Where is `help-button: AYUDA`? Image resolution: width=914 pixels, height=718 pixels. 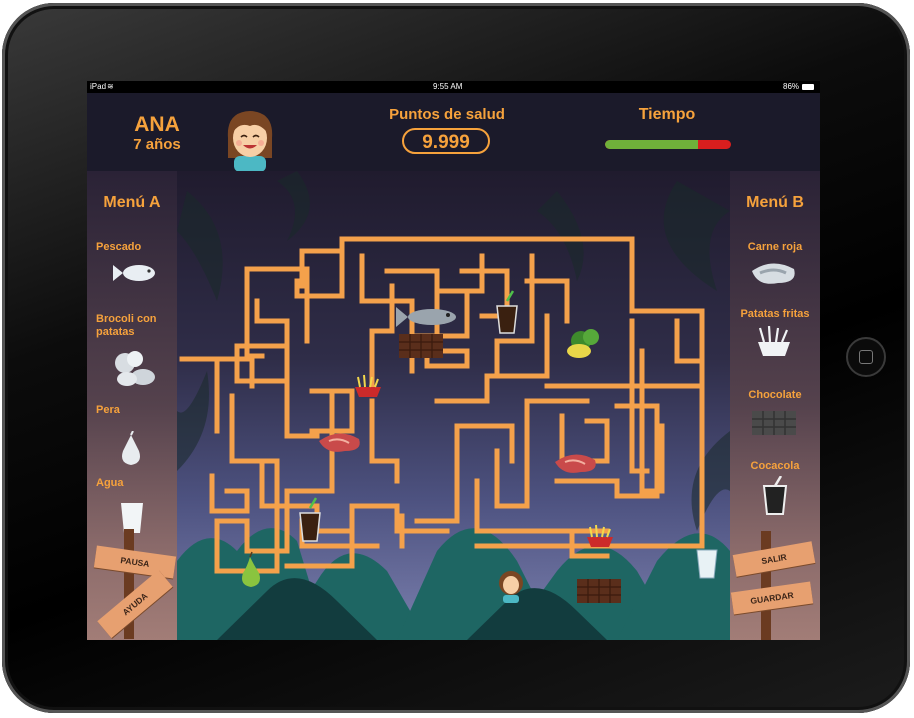 help-button: AYUDA is located at coordinates (135, 604).